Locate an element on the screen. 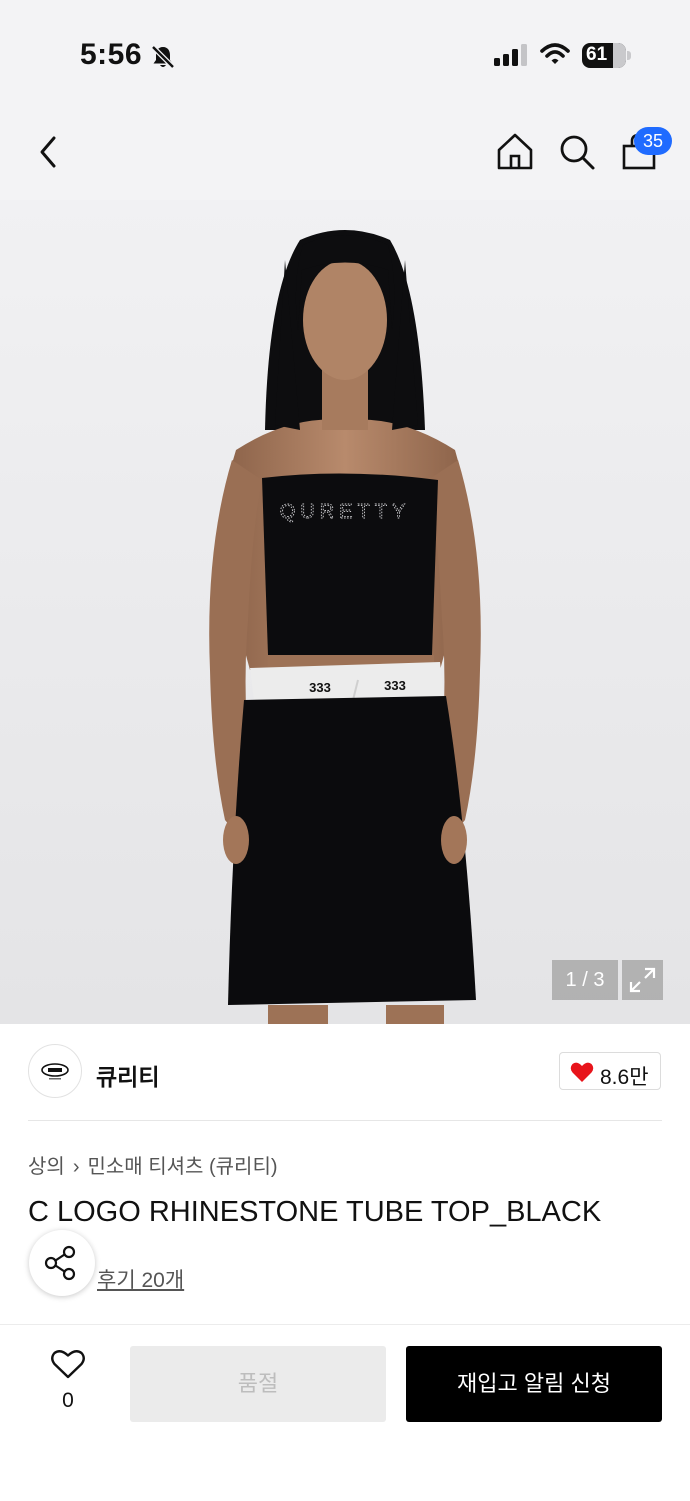 This screenshot has height=1501, width=690. share-icon is located at coordinates (60, 1263).